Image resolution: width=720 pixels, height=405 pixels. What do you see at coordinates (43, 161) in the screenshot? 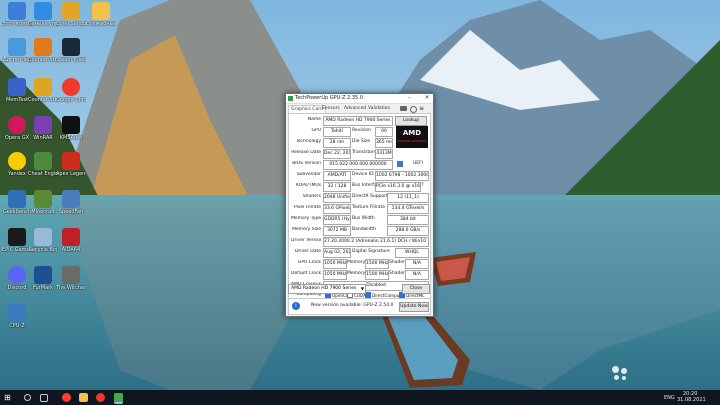
I see `cheat-engine-icon` at bounding box center [43, 161].